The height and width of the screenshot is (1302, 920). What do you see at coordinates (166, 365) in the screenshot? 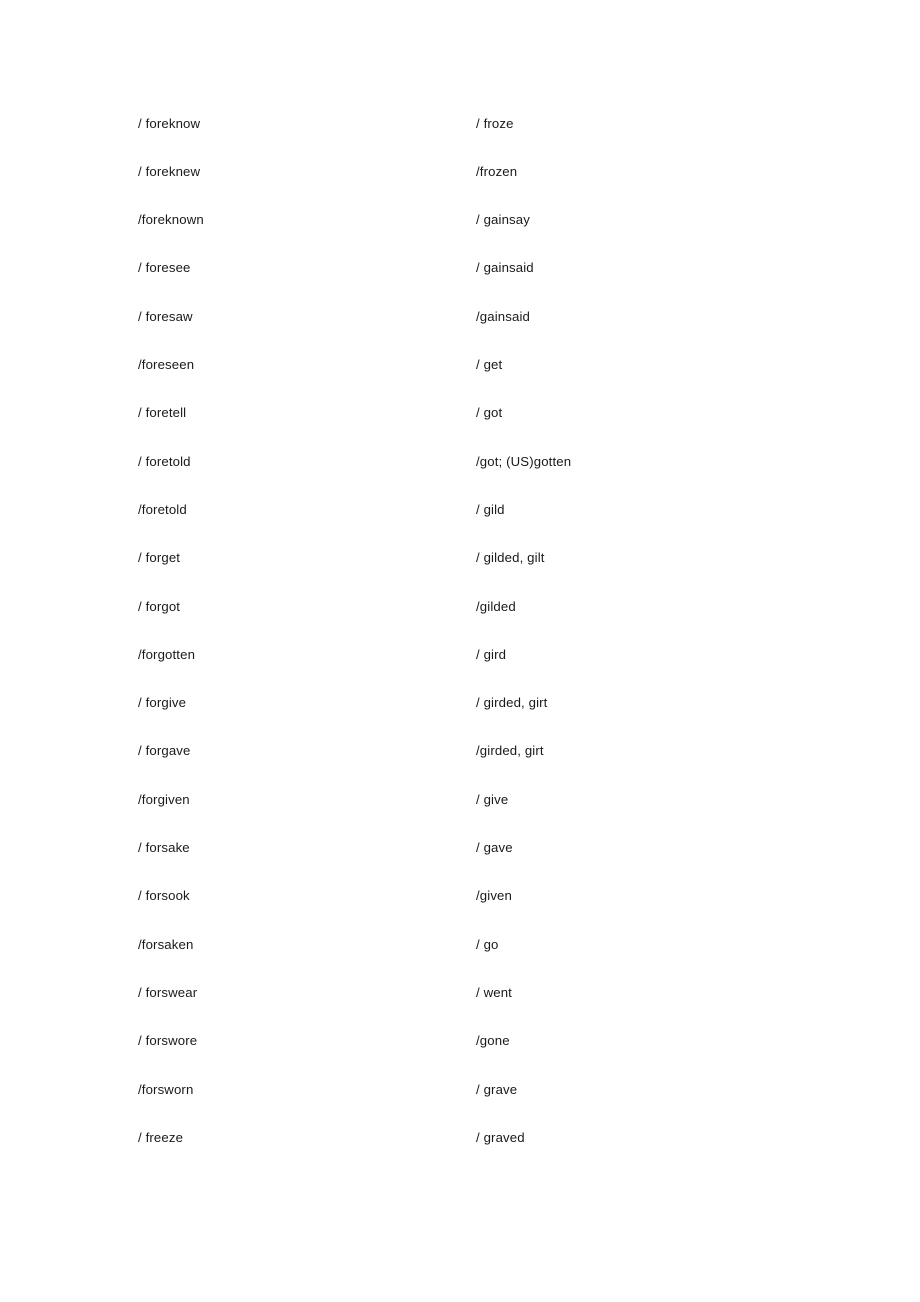
I see `verb-entry-left: /foreseen` at bounding box center [166, 365].